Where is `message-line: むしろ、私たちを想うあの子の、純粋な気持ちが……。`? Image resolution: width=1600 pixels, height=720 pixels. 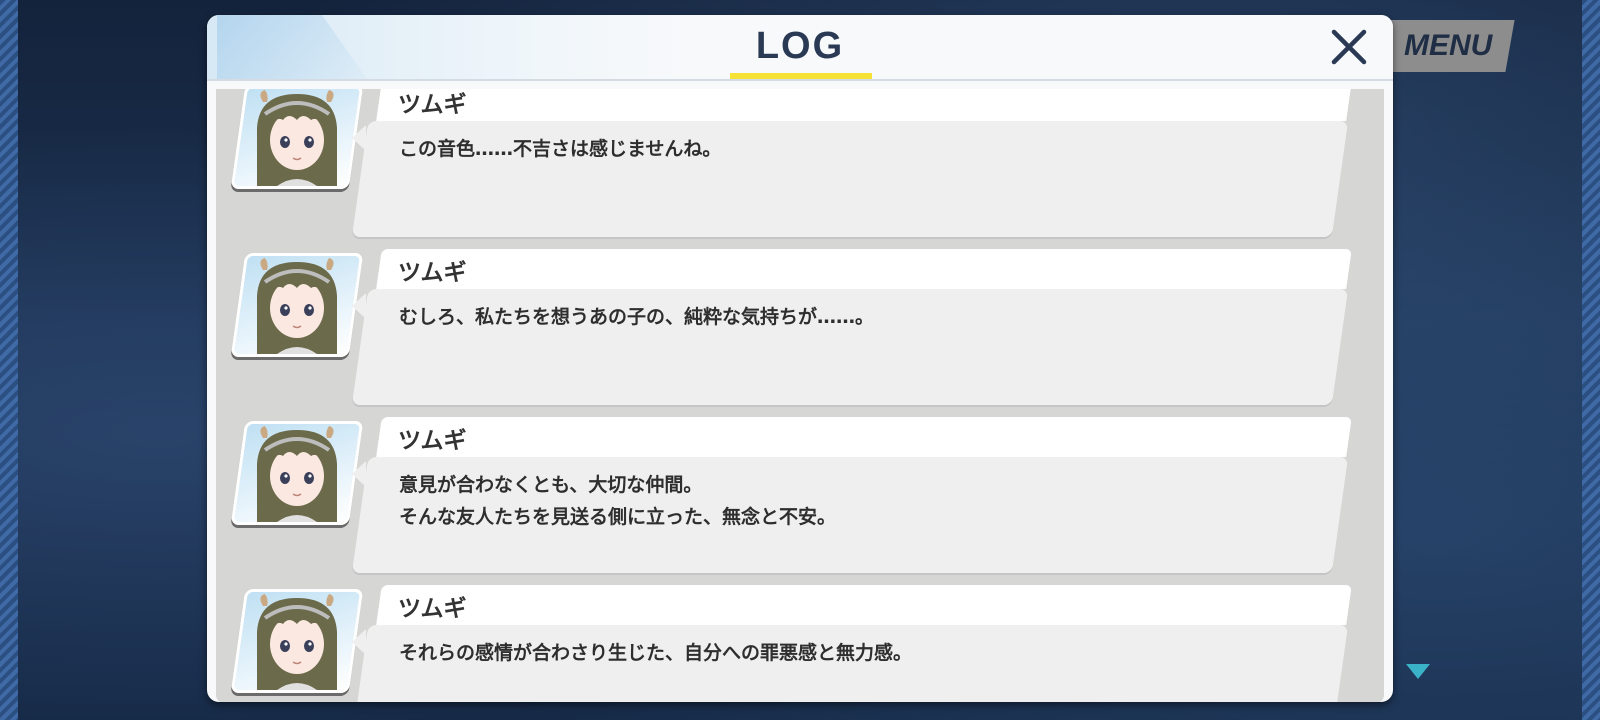 message-line: むしろ、私たちを想うあの子の、純粋な気持ちが……。 is located at coordinates (637, 317).